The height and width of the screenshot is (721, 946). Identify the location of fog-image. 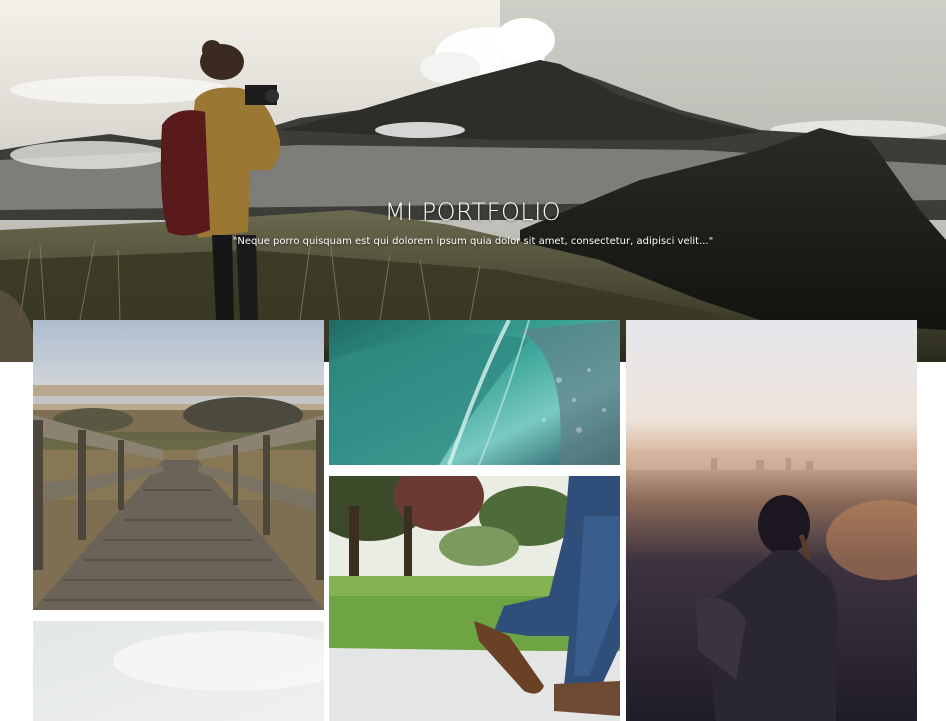
(178, 671).